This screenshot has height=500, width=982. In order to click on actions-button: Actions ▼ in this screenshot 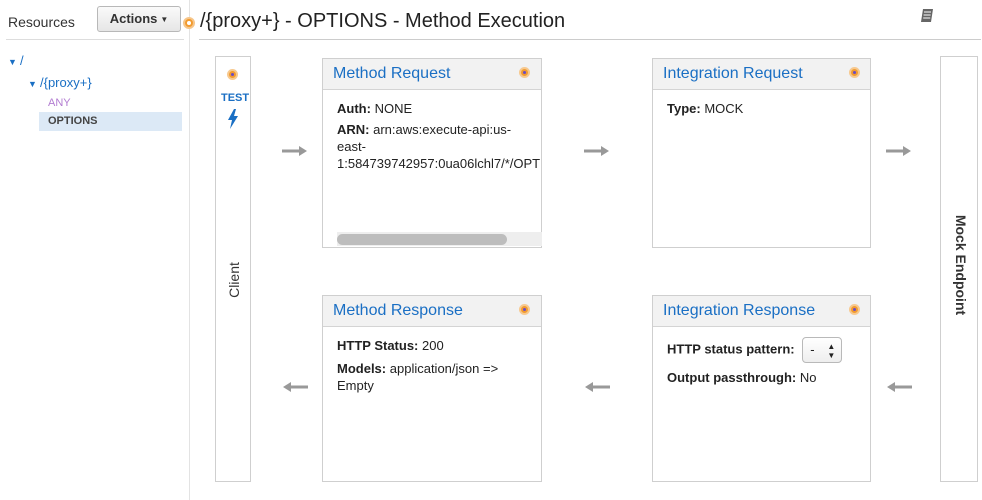, I will do `click(139, 19)`.